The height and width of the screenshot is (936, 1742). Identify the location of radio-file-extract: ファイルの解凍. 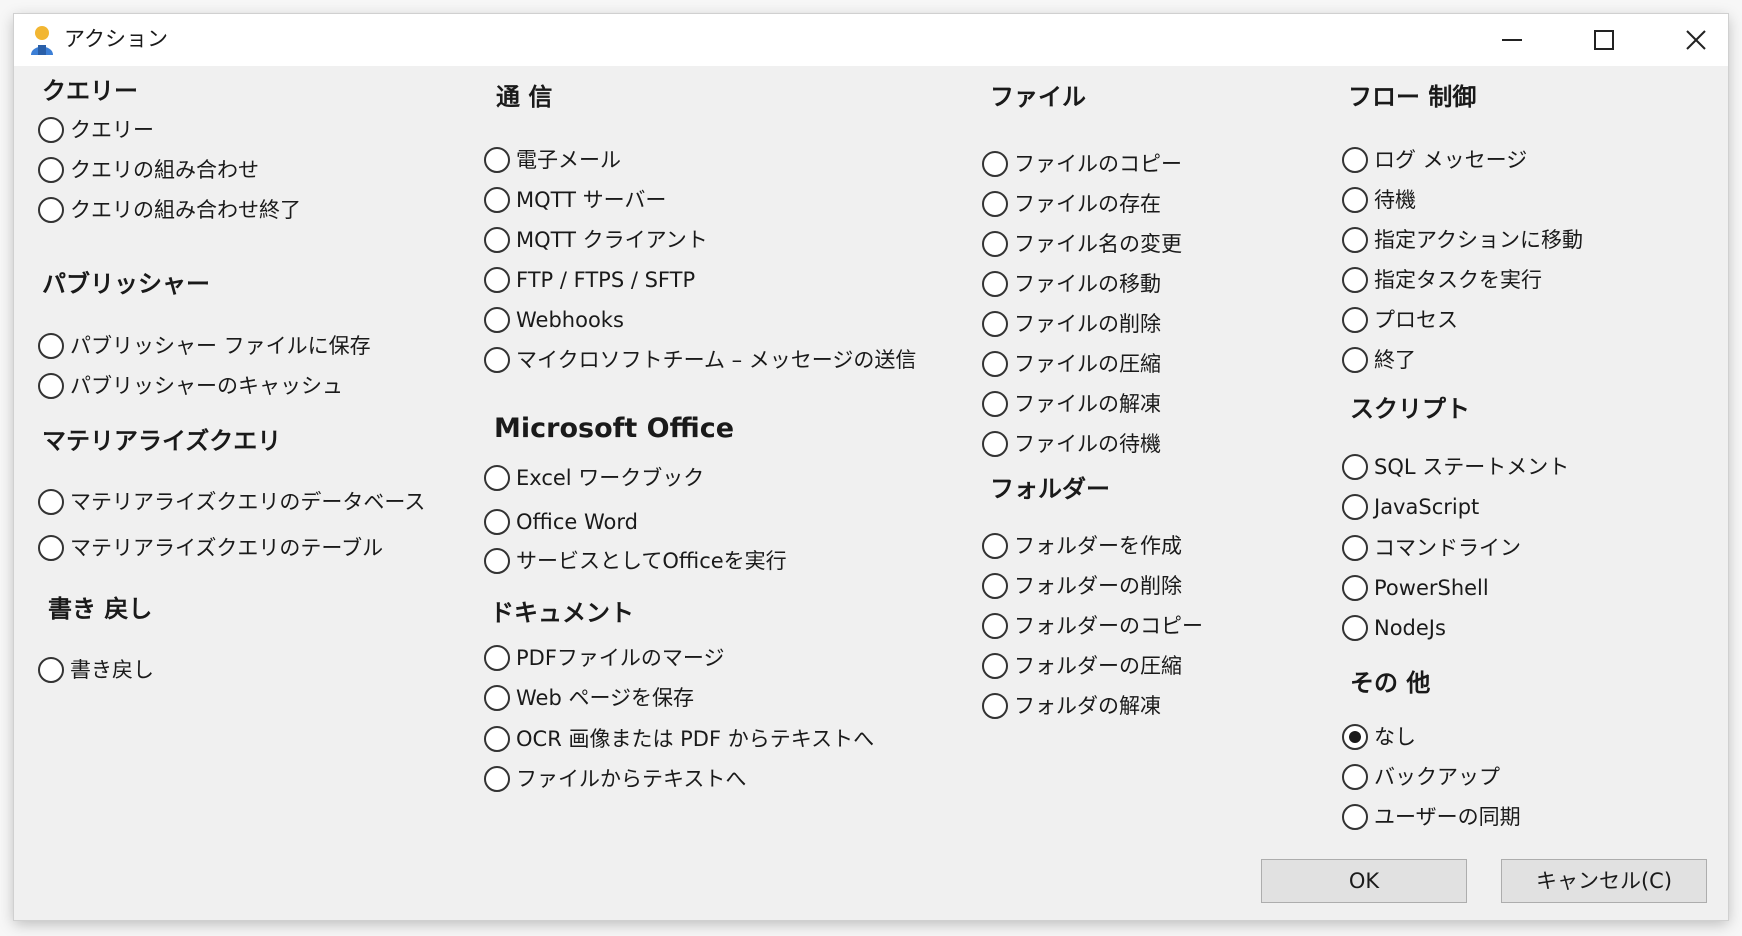
(1071, 404).